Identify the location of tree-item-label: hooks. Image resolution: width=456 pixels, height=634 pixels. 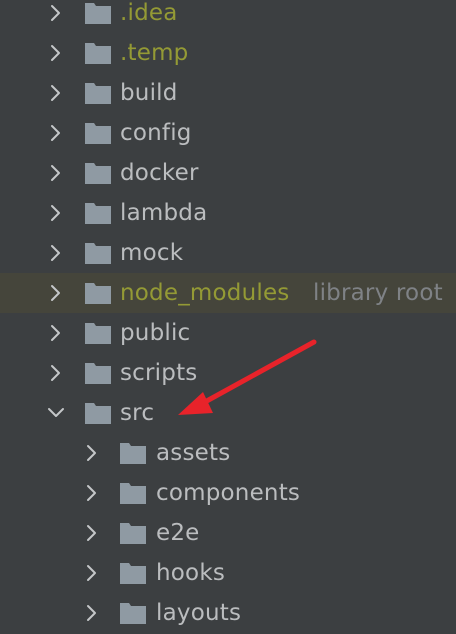
(191, 573).